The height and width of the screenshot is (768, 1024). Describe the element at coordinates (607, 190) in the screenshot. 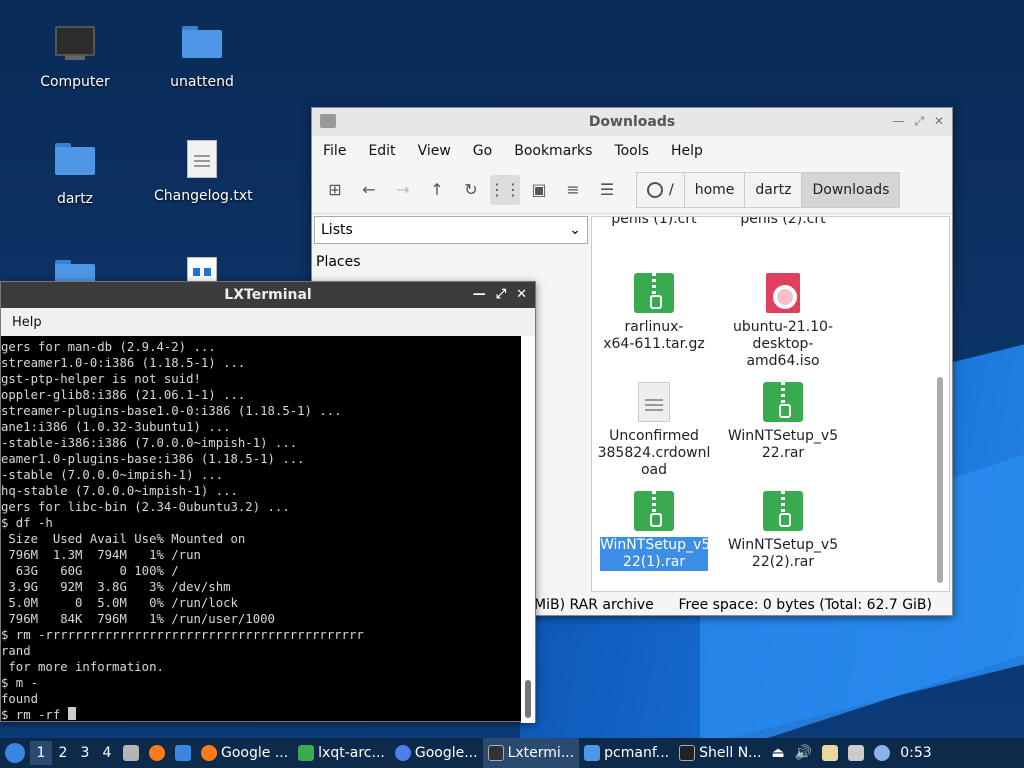

I see `detailed-list-icon: ☰` at that location.